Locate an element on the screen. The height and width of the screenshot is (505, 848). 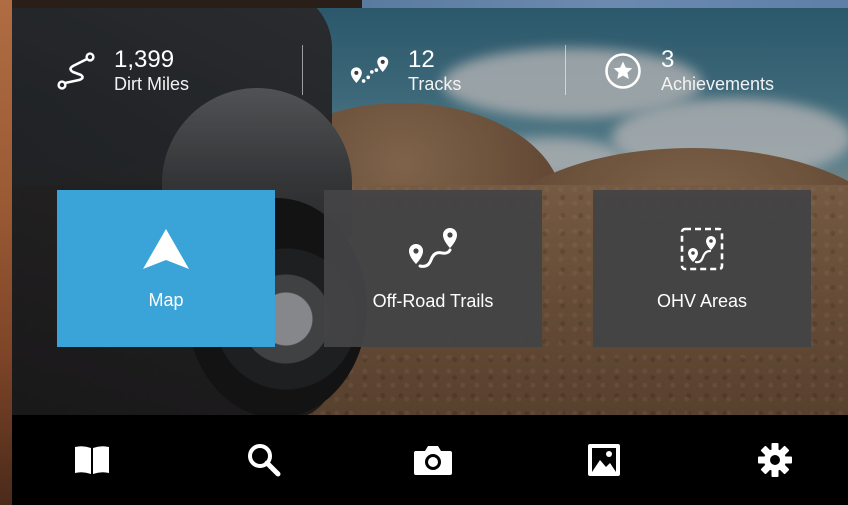
tile-label: Off-Road Trails is located at coordinates (433, 300).